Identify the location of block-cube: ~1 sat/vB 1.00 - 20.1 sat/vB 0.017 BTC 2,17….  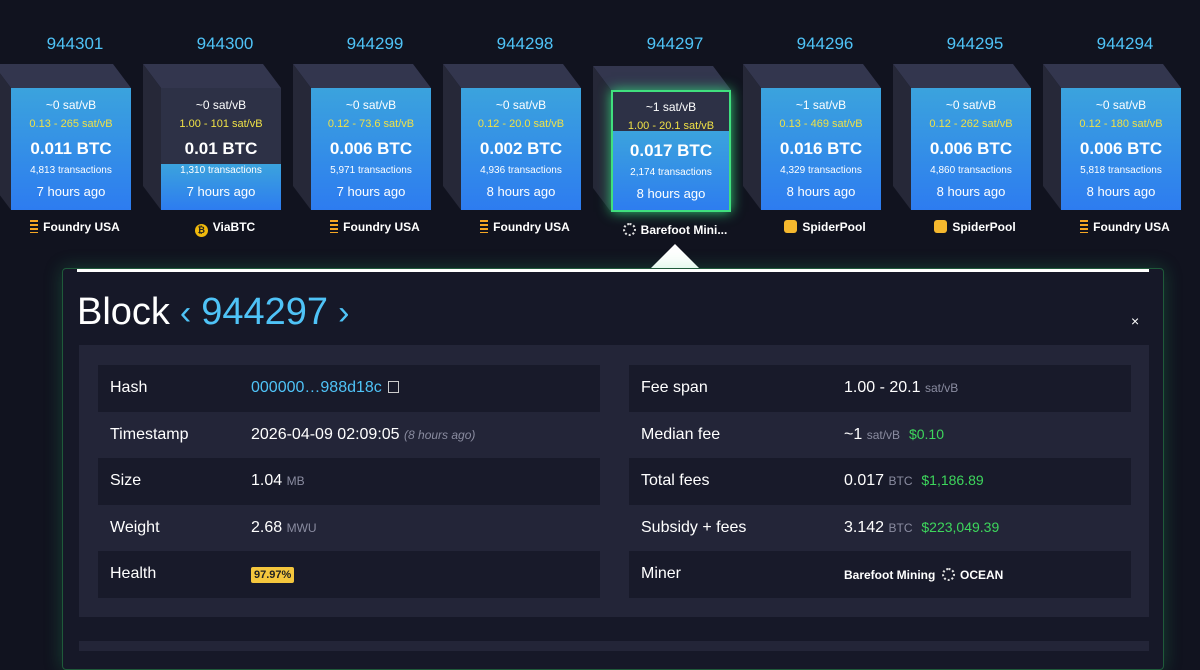
(662, 139).